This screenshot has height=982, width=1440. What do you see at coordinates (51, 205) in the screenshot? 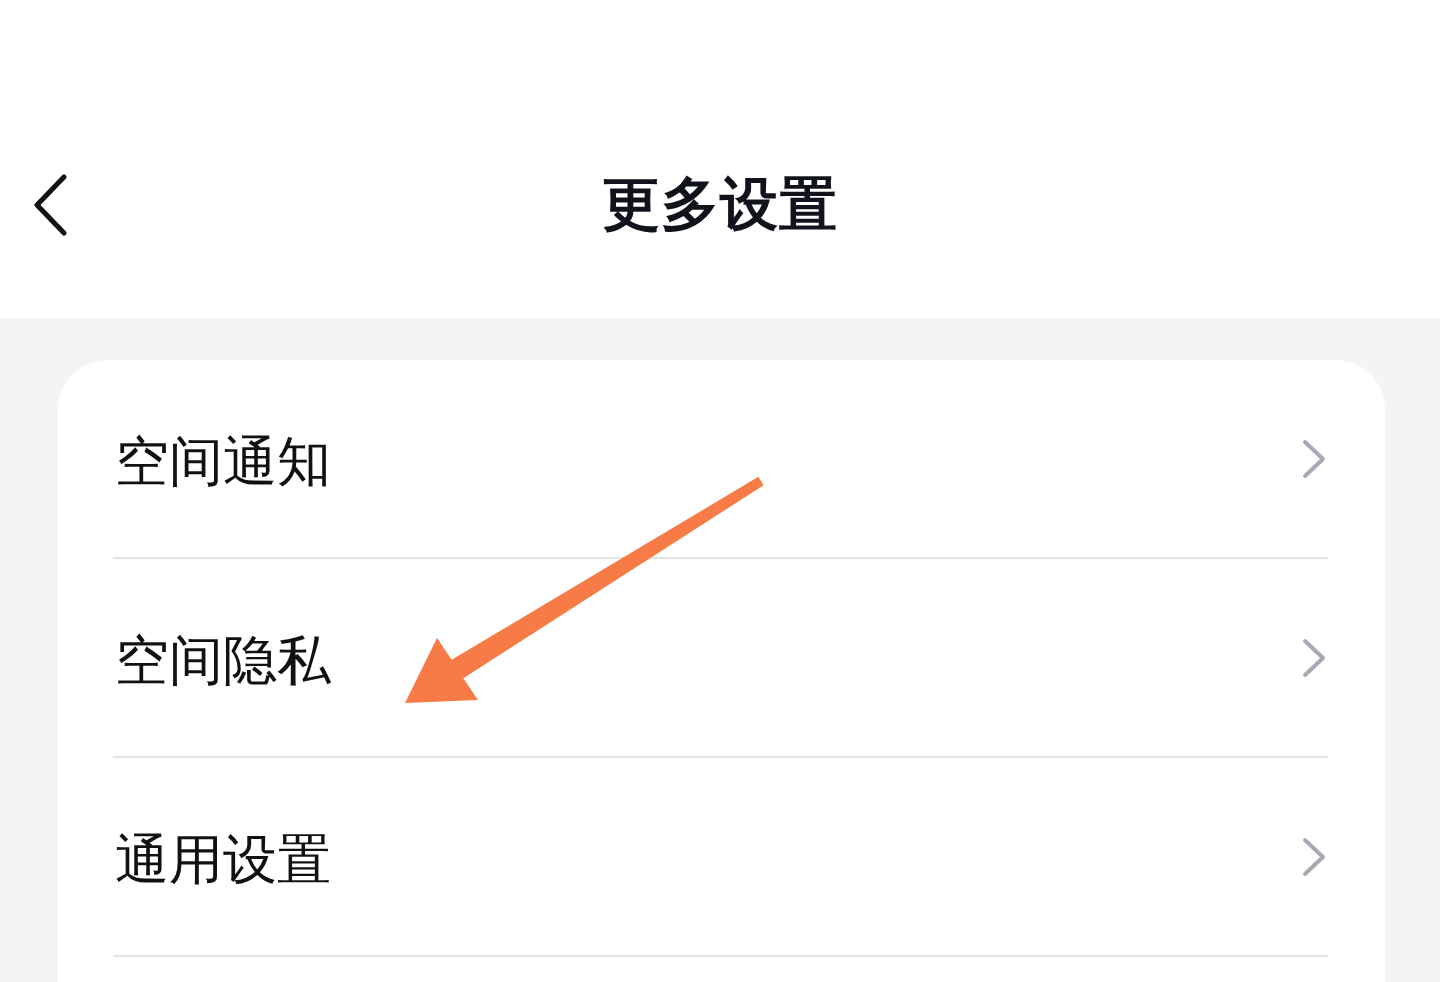
I see `back-chevron-icon` at bounding box center [51, 205].